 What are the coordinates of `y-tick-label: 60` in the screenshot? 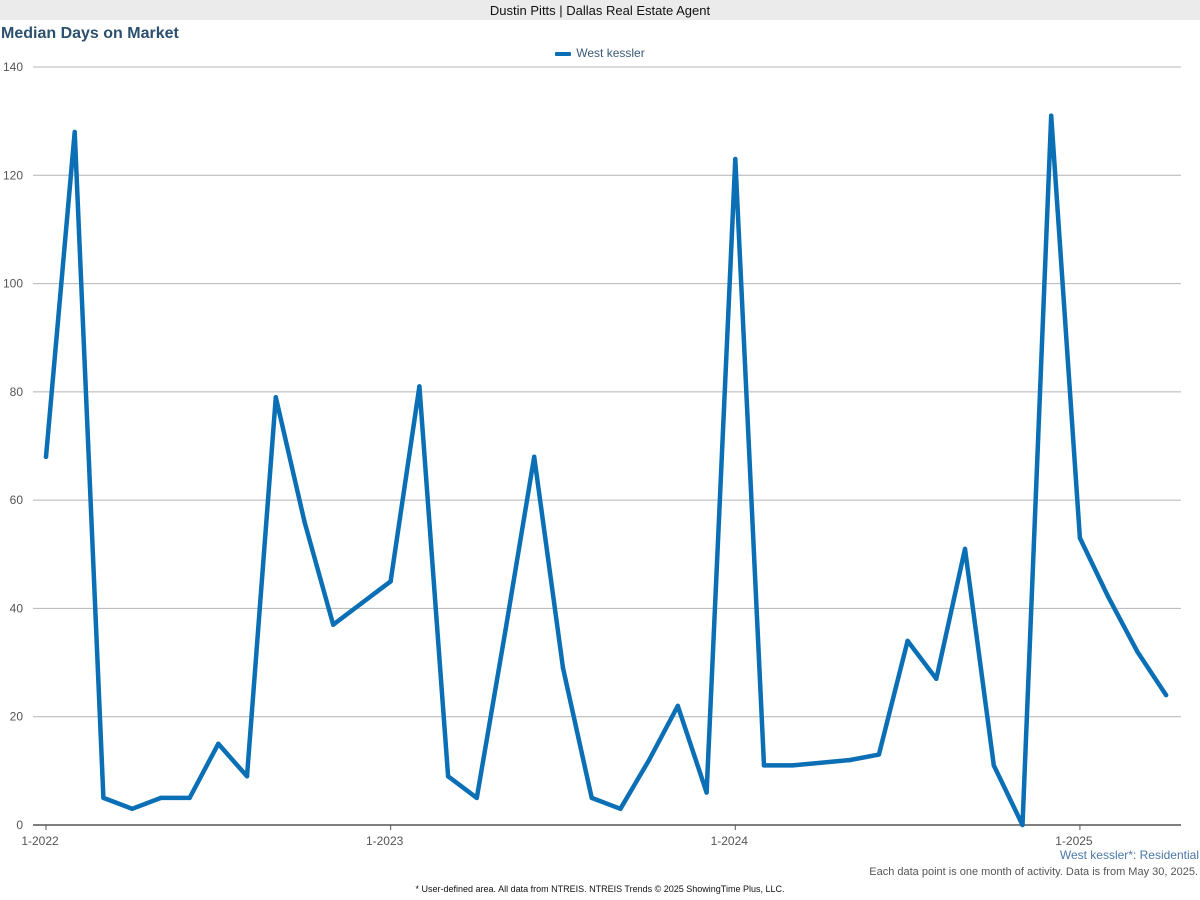 It's located at (17, 500).